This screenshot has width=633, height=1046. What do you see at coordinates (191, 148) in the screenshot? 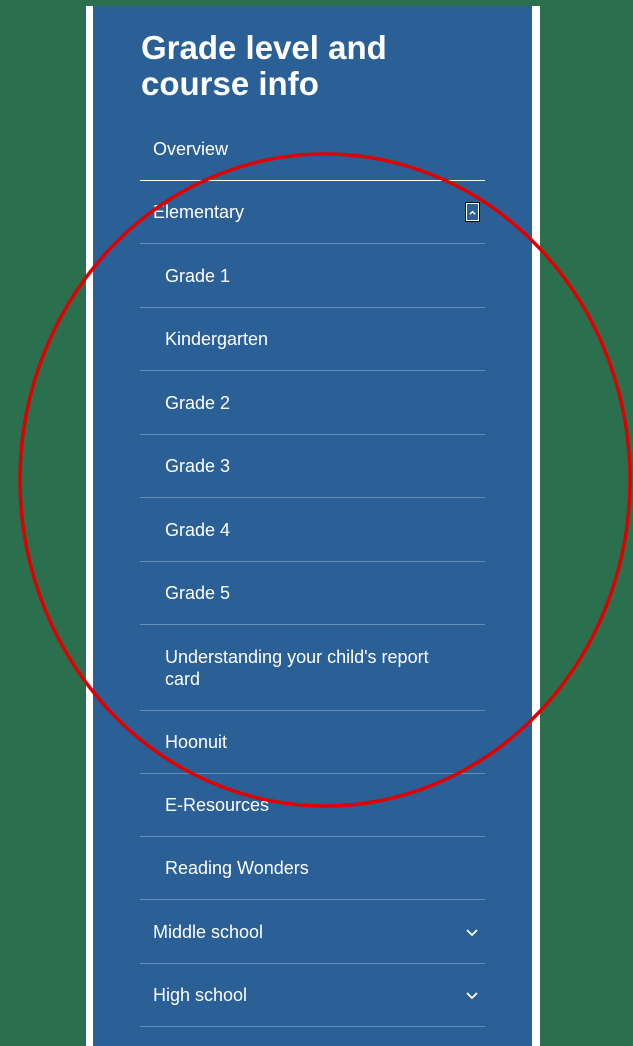
I see `nav-item-label: Overview` at bounding box center [191, 148].